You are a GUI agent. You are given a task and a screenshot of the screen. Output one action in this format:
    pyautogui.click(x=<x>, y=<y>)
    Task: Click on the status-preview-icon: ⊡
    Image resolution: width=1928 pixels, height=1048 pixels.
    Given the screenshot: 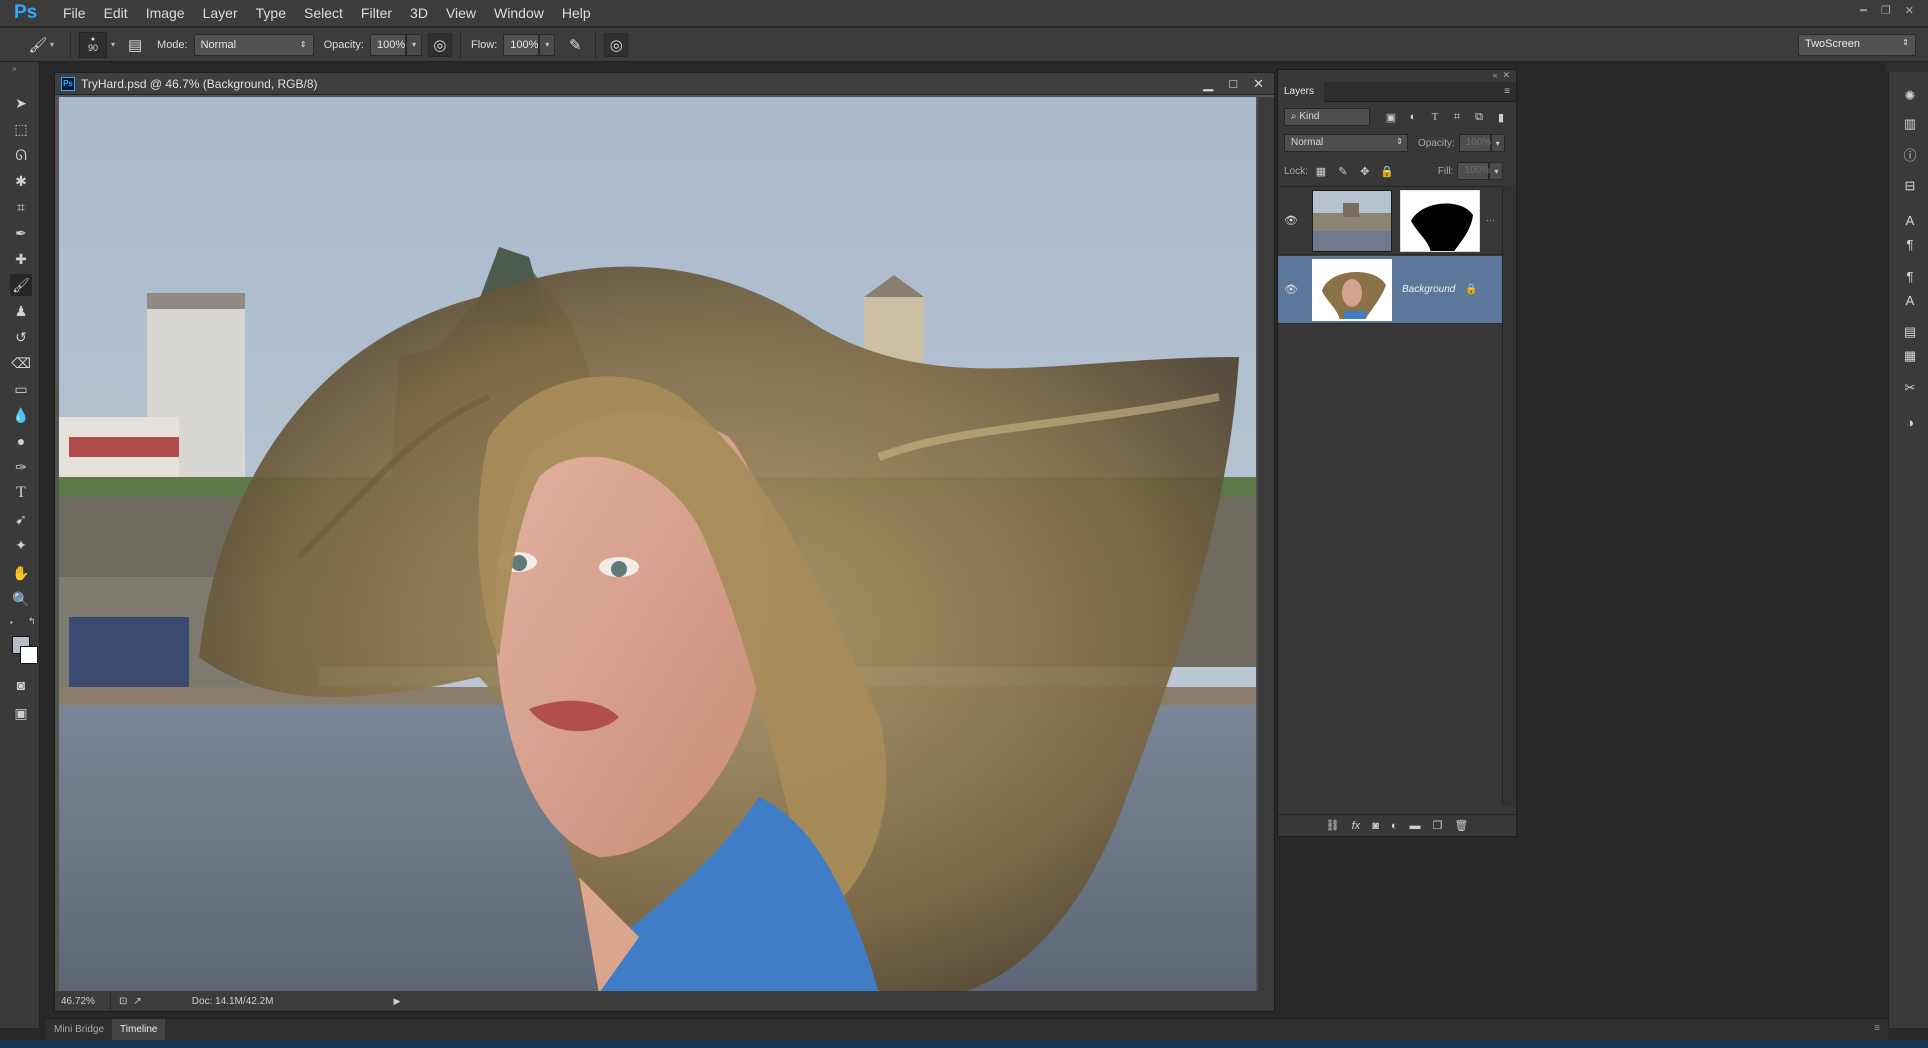 What is the action you would take?
    pyautogui.click(x=123, y=1001)
    